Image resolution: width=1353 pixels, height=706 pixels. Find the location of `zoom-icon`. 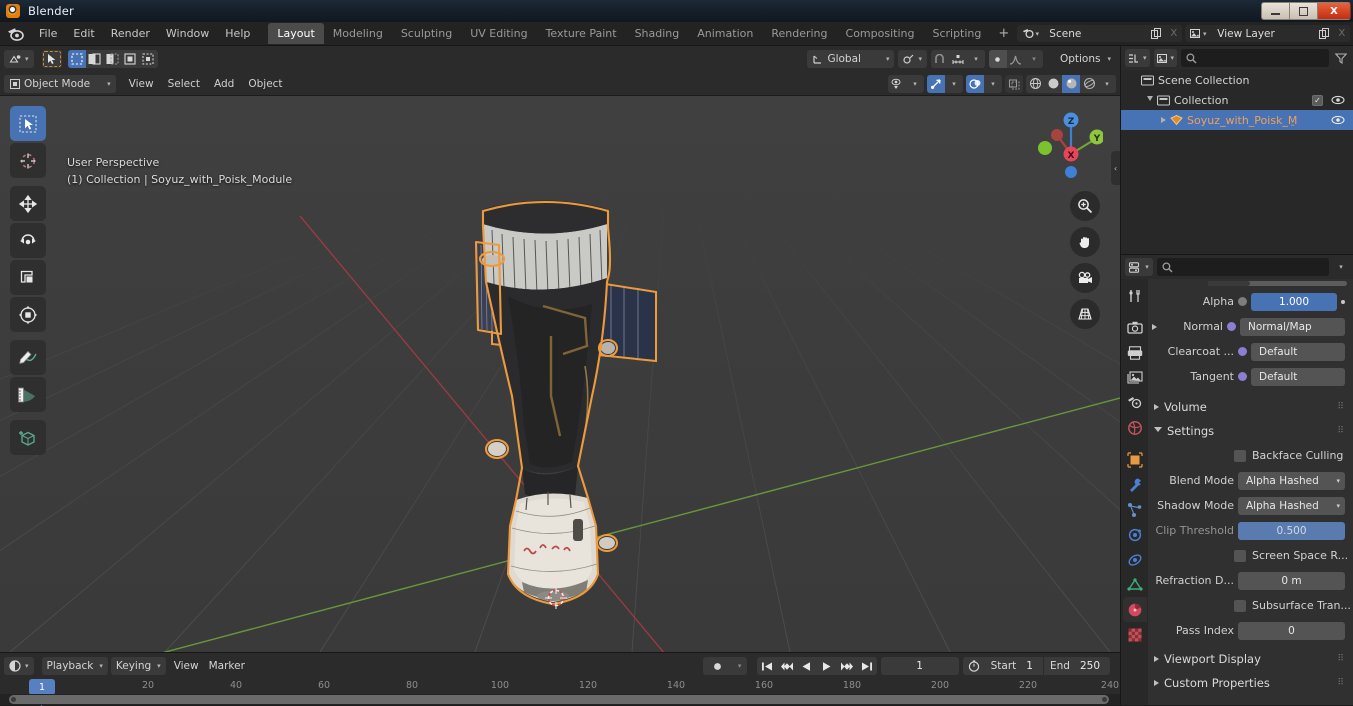

zoom-icon is located at coordinates (1085, 206).